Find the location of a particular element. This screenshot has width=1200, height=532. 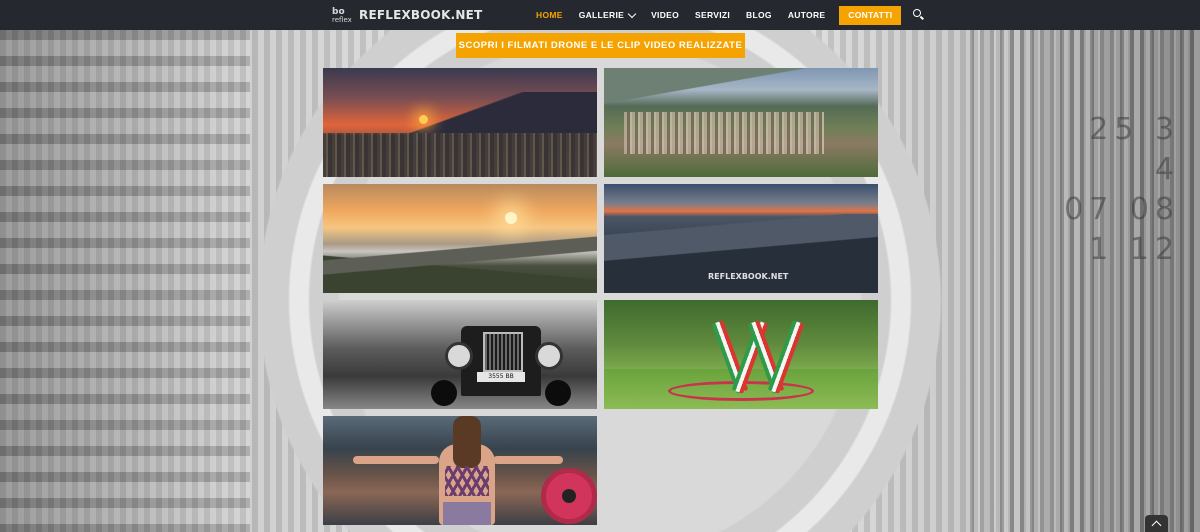

gallery-image-aerial-valley is located at coordinates (741, 122).